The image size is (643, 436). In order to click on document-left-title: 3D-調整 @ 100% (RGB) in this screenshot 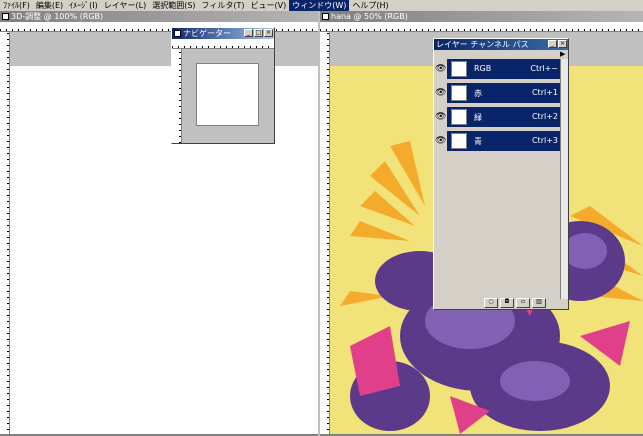, I will do `click(57, 16)`.